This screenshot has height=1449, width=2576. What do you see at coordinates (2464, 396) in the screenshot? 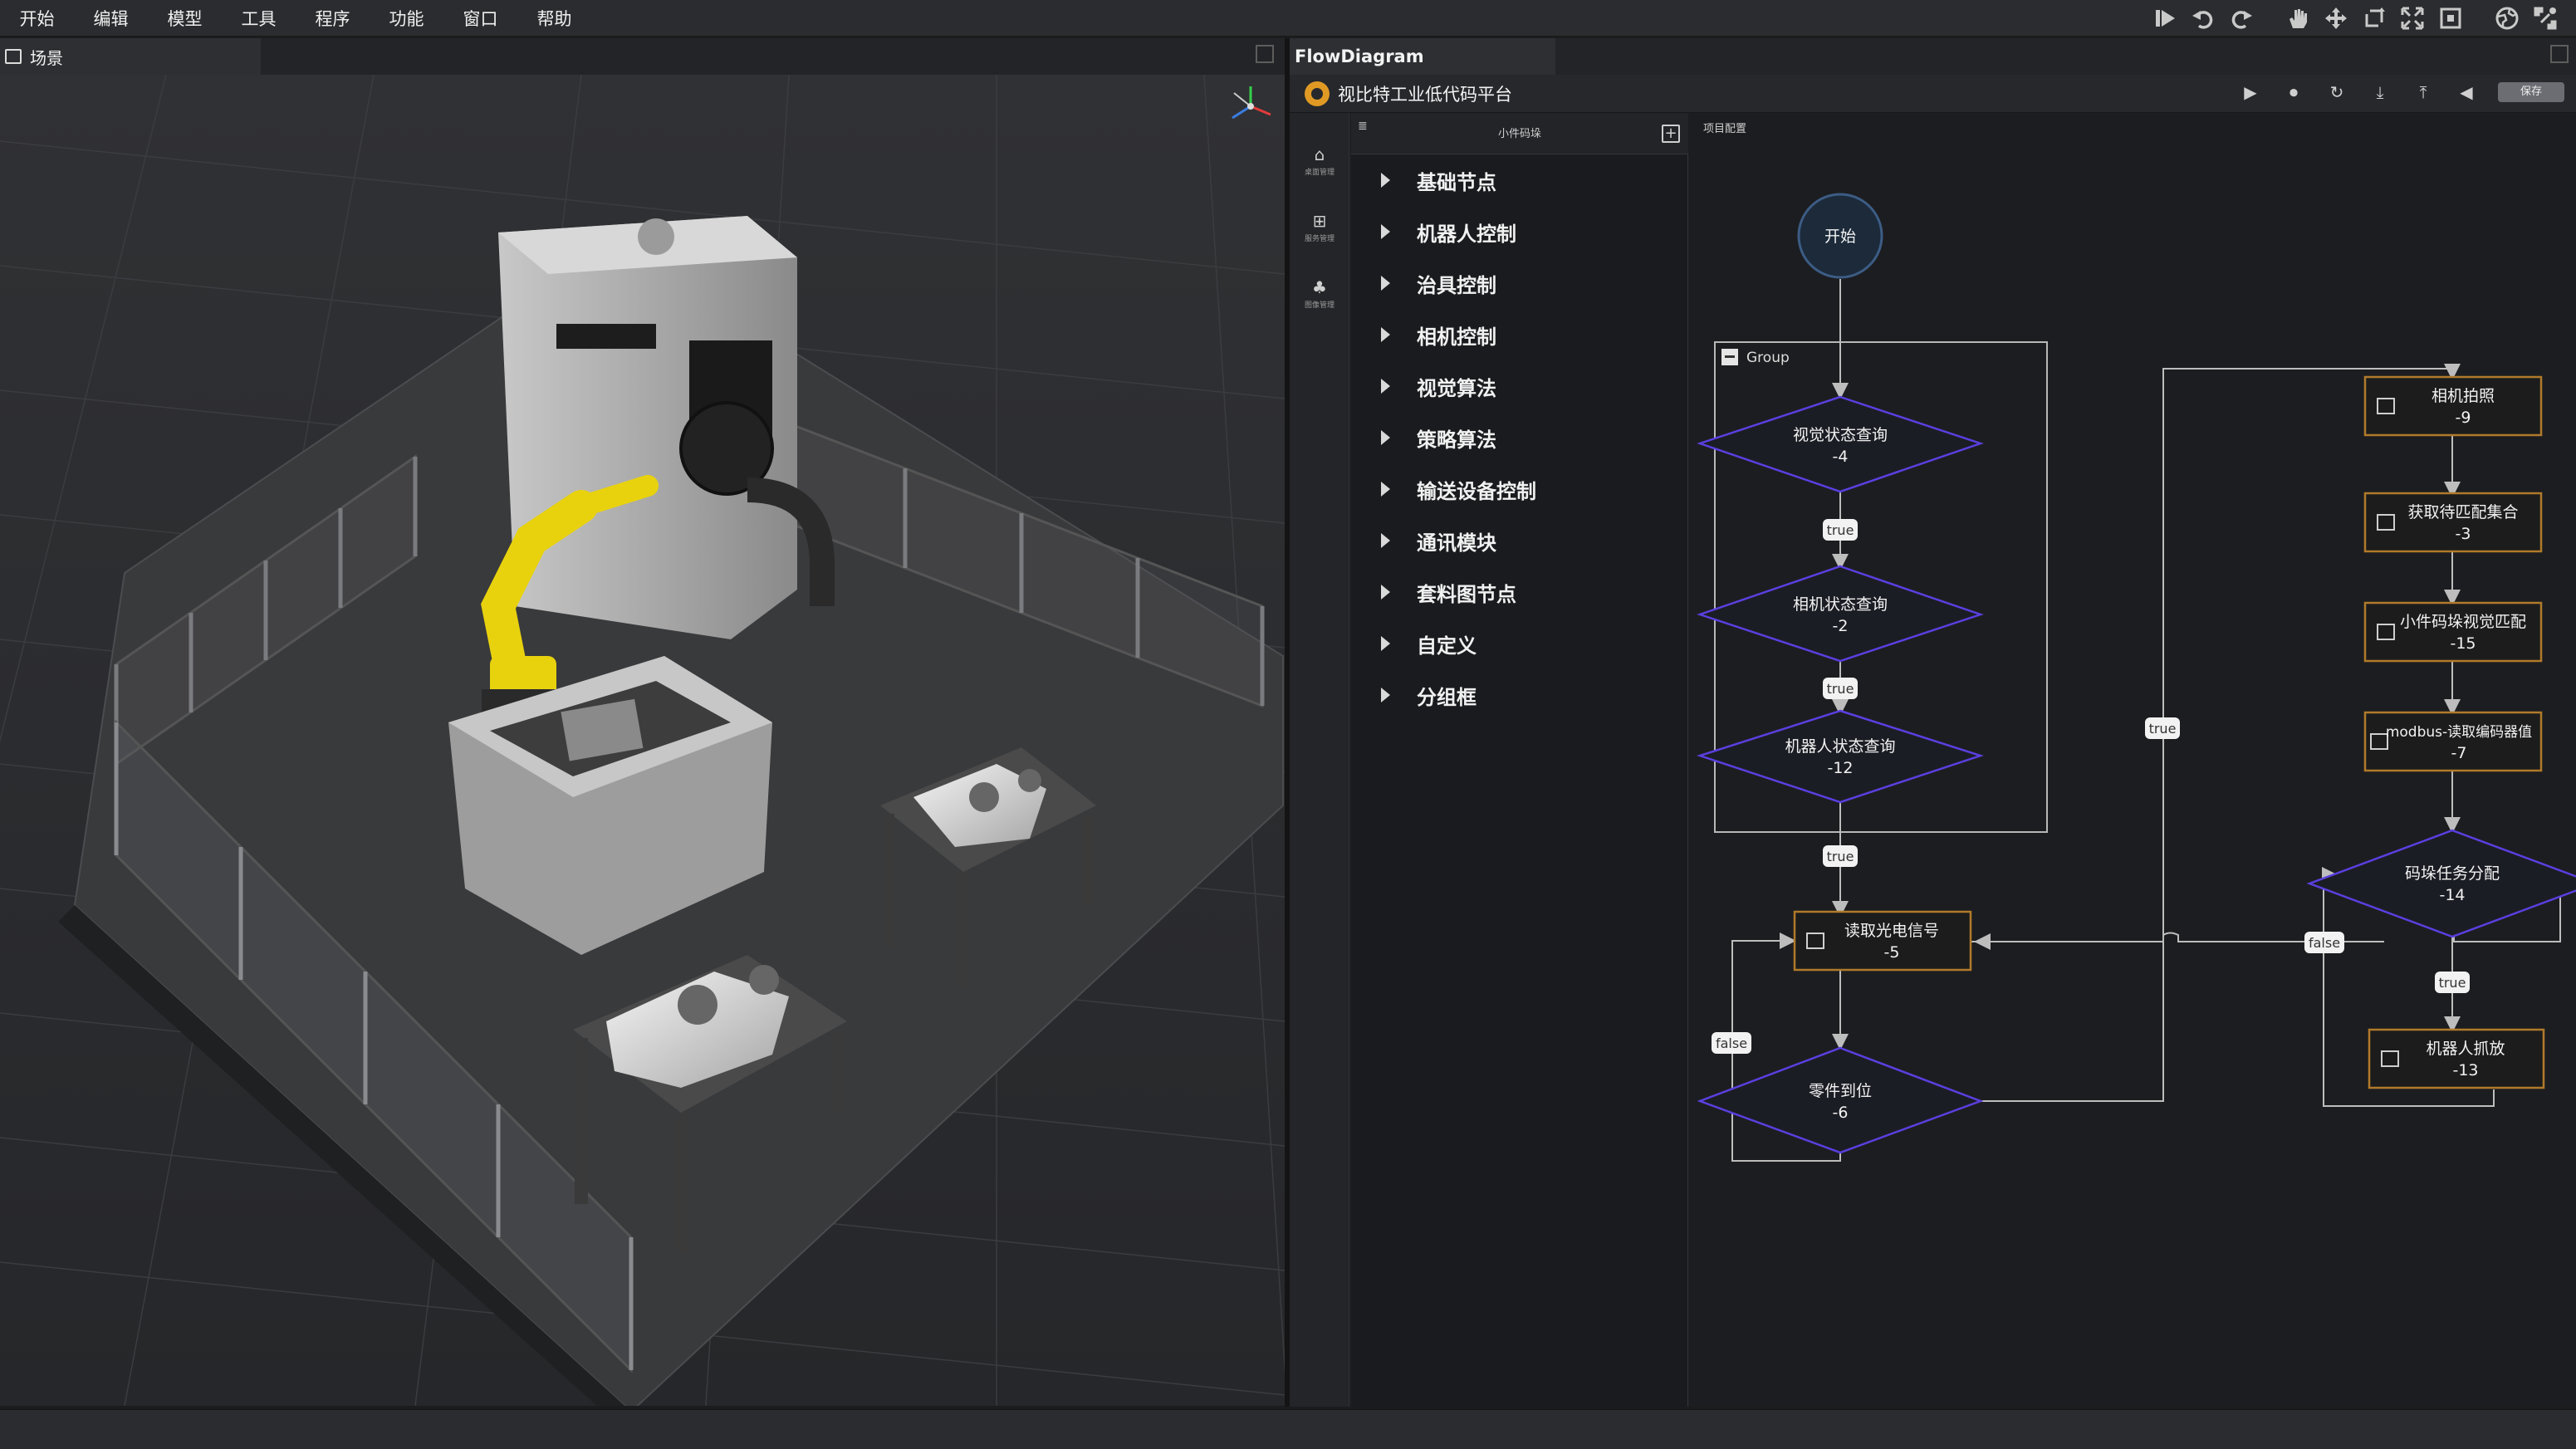
I see `node-label: 相机拍照` at bounding box center [2464, 396].